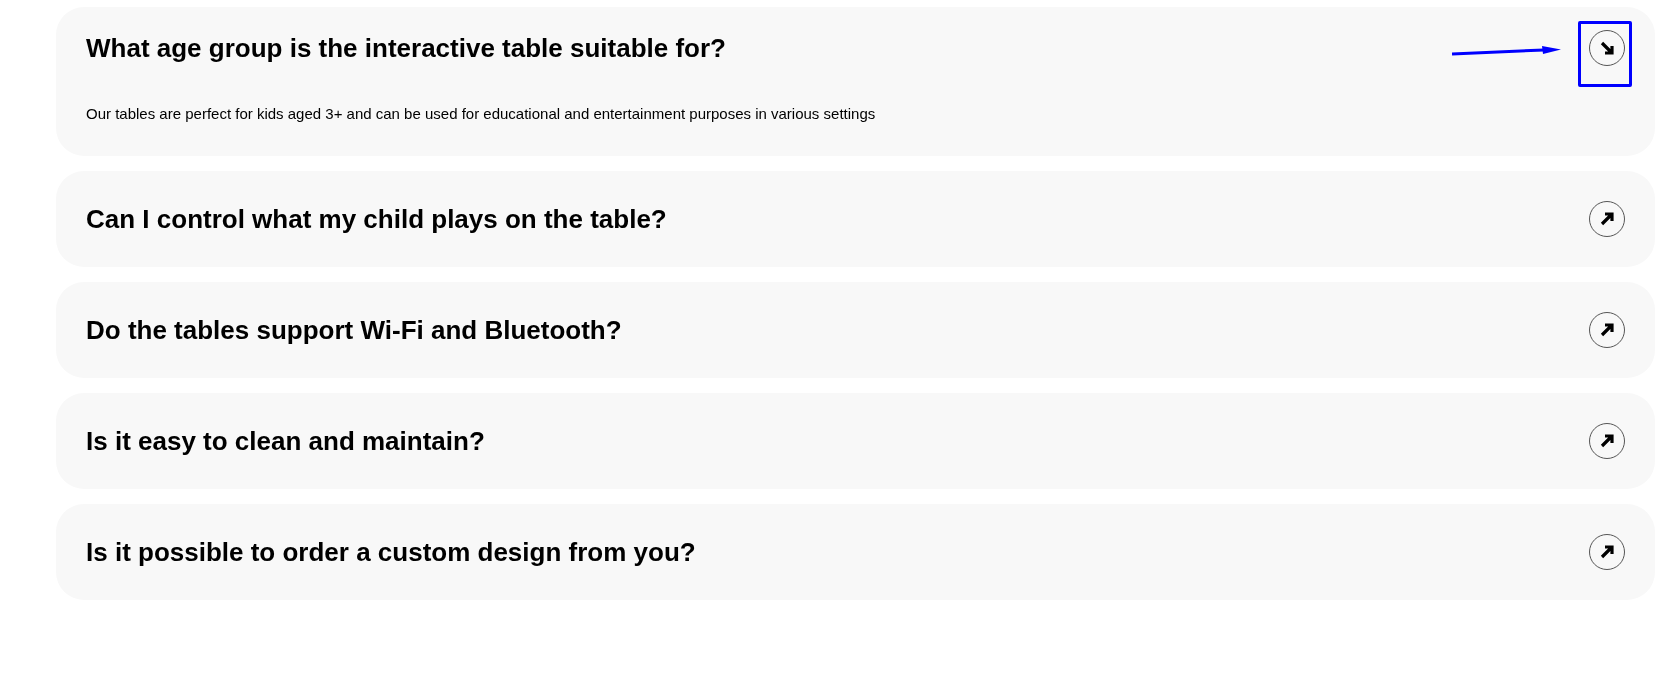 This screenshot has height=683, width=1674. Describe the element at coordinates (376, 219) in the screenshot. I see `faq-question: Can I control what my child plays on the table?` at that location.